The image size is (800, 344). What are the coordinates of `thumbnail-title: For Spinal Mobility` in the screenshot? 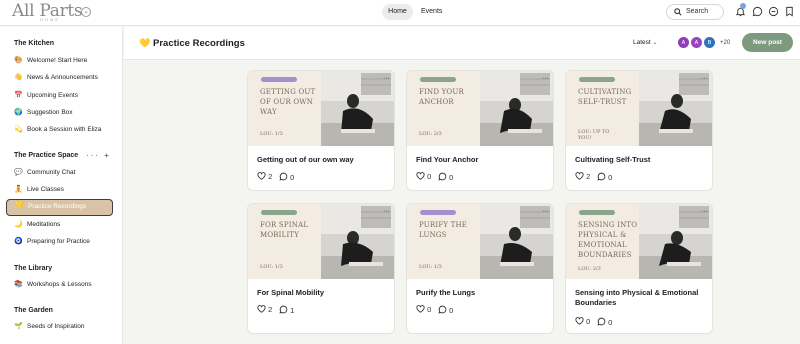 It's located at (284, 230).